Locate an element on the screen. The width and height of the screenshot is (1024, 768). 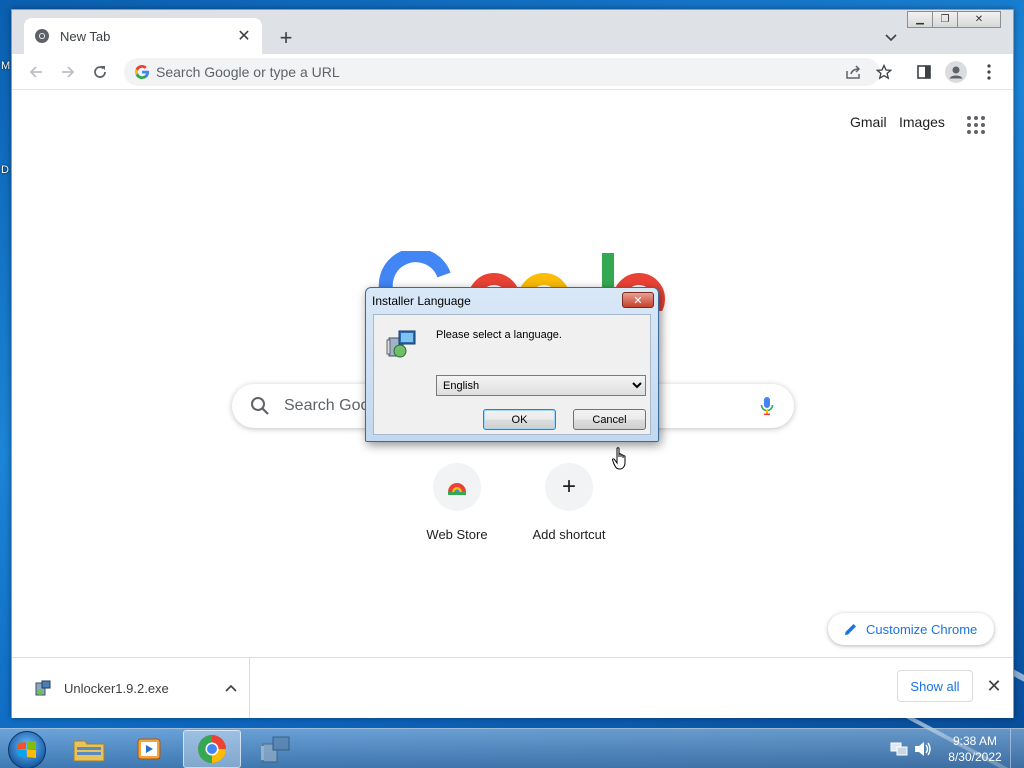
network-icon is located at coordinates (899, 749).